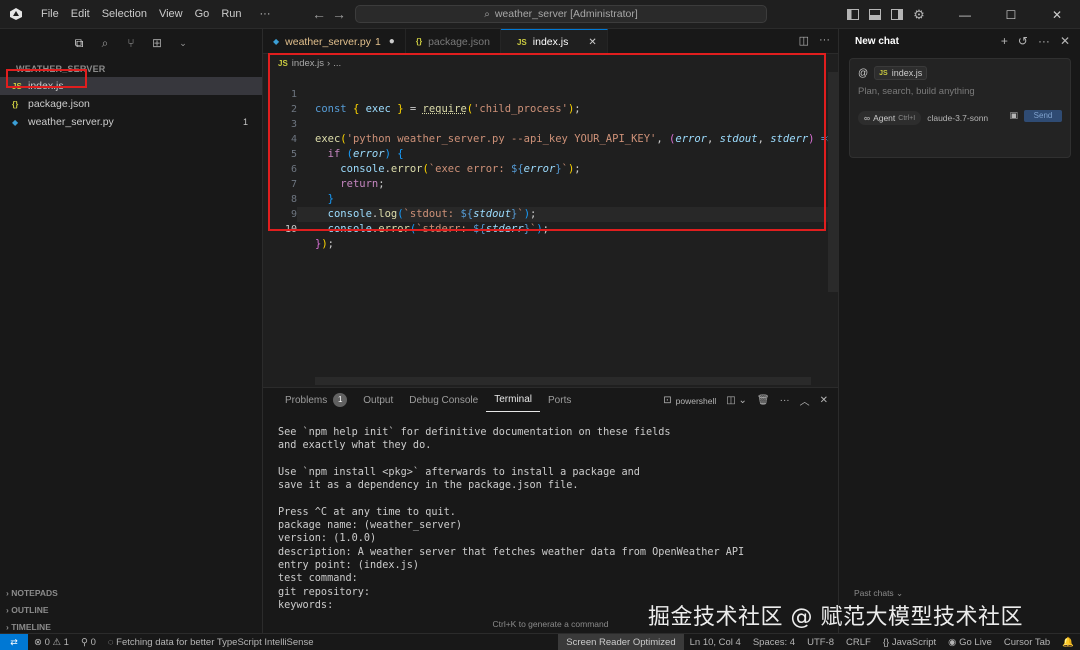 The height and width of the screenshot is (650, 1080). What do you see at coordinates (667, 400) in the screenshot?
I see `terminal-icon: ⊡` at bounding box center [667, 400].